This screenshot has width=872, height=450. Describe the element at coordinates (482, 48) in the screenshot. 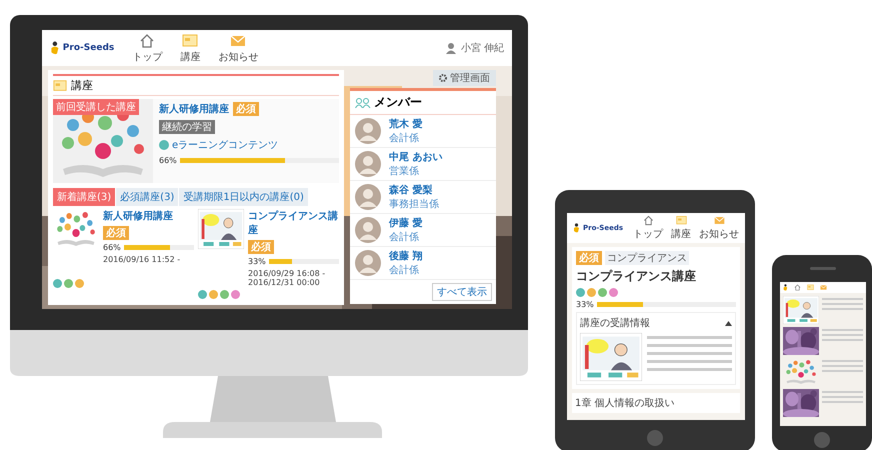

I see `user-name: 小宮 伸紀` at that location.